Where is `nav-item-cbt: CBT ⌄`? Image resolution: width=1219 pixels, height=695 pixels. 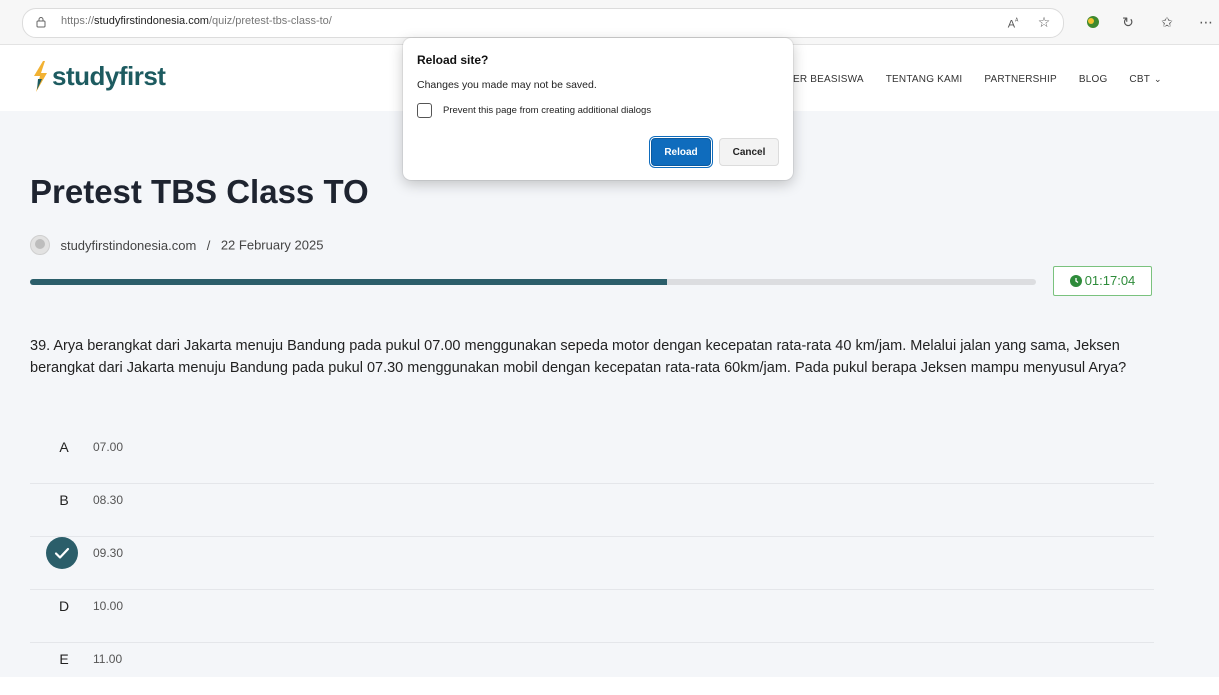
nav-item-cbt: CBT ⌄ is located at coordinates (1145, 79).